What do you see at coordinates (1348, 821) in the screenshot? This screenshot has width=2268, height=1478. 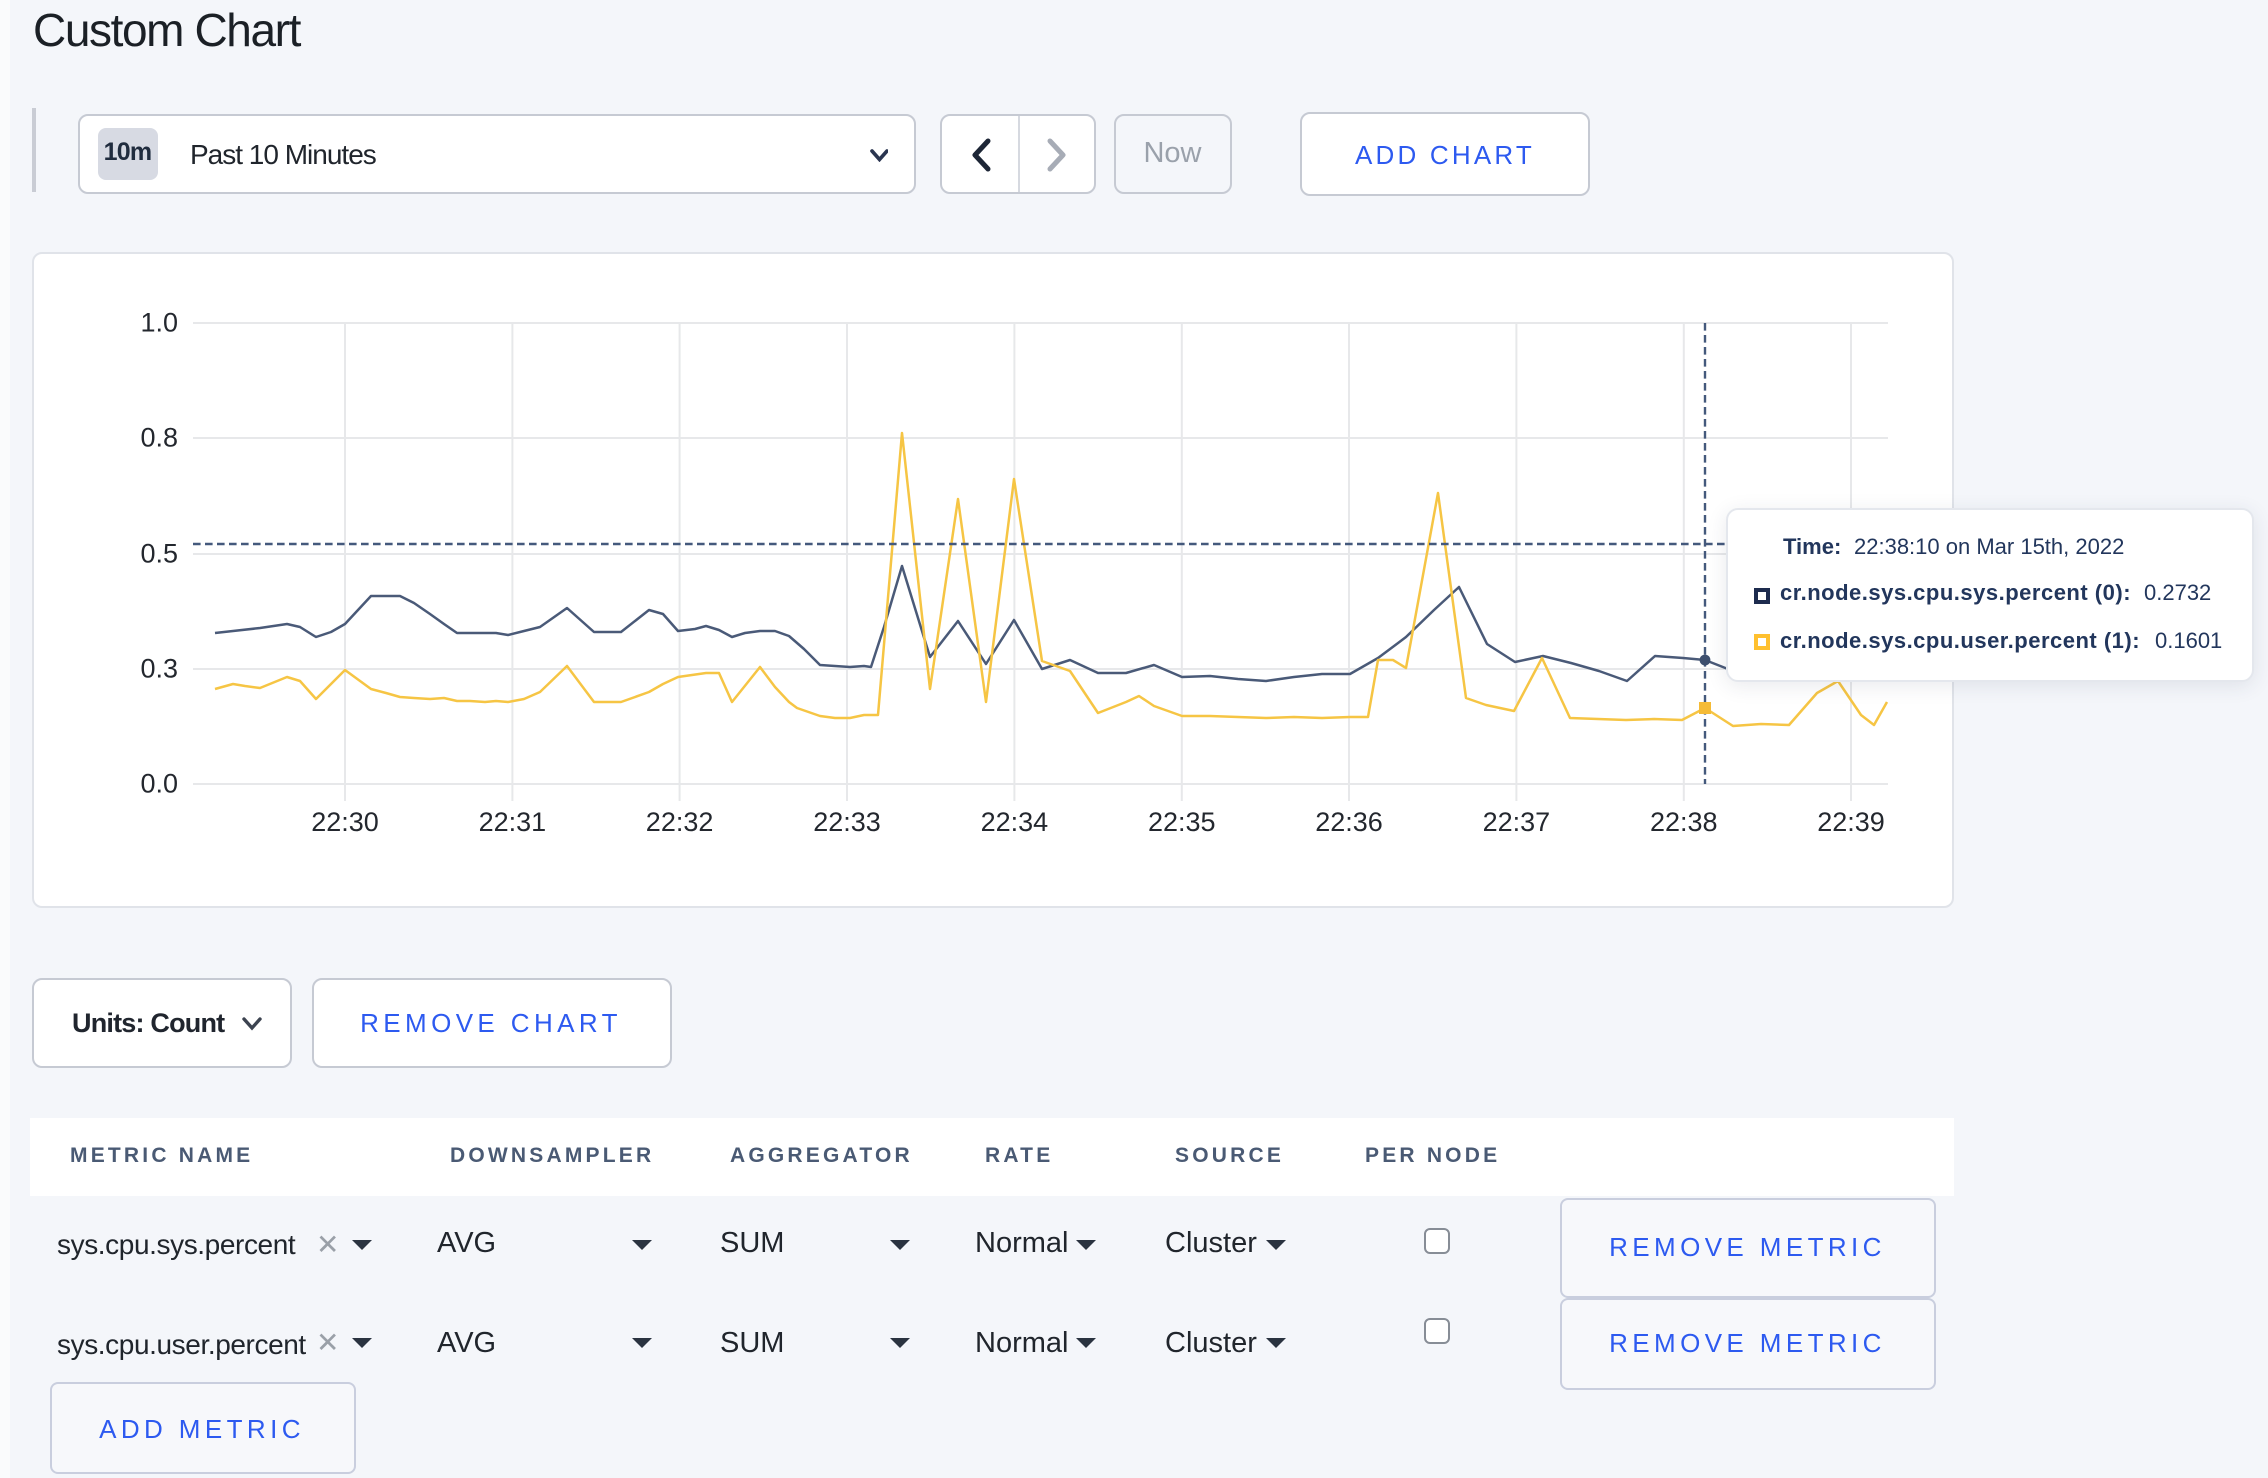 I see `svg-text: 22:36` at bounding box center [1348, 821].